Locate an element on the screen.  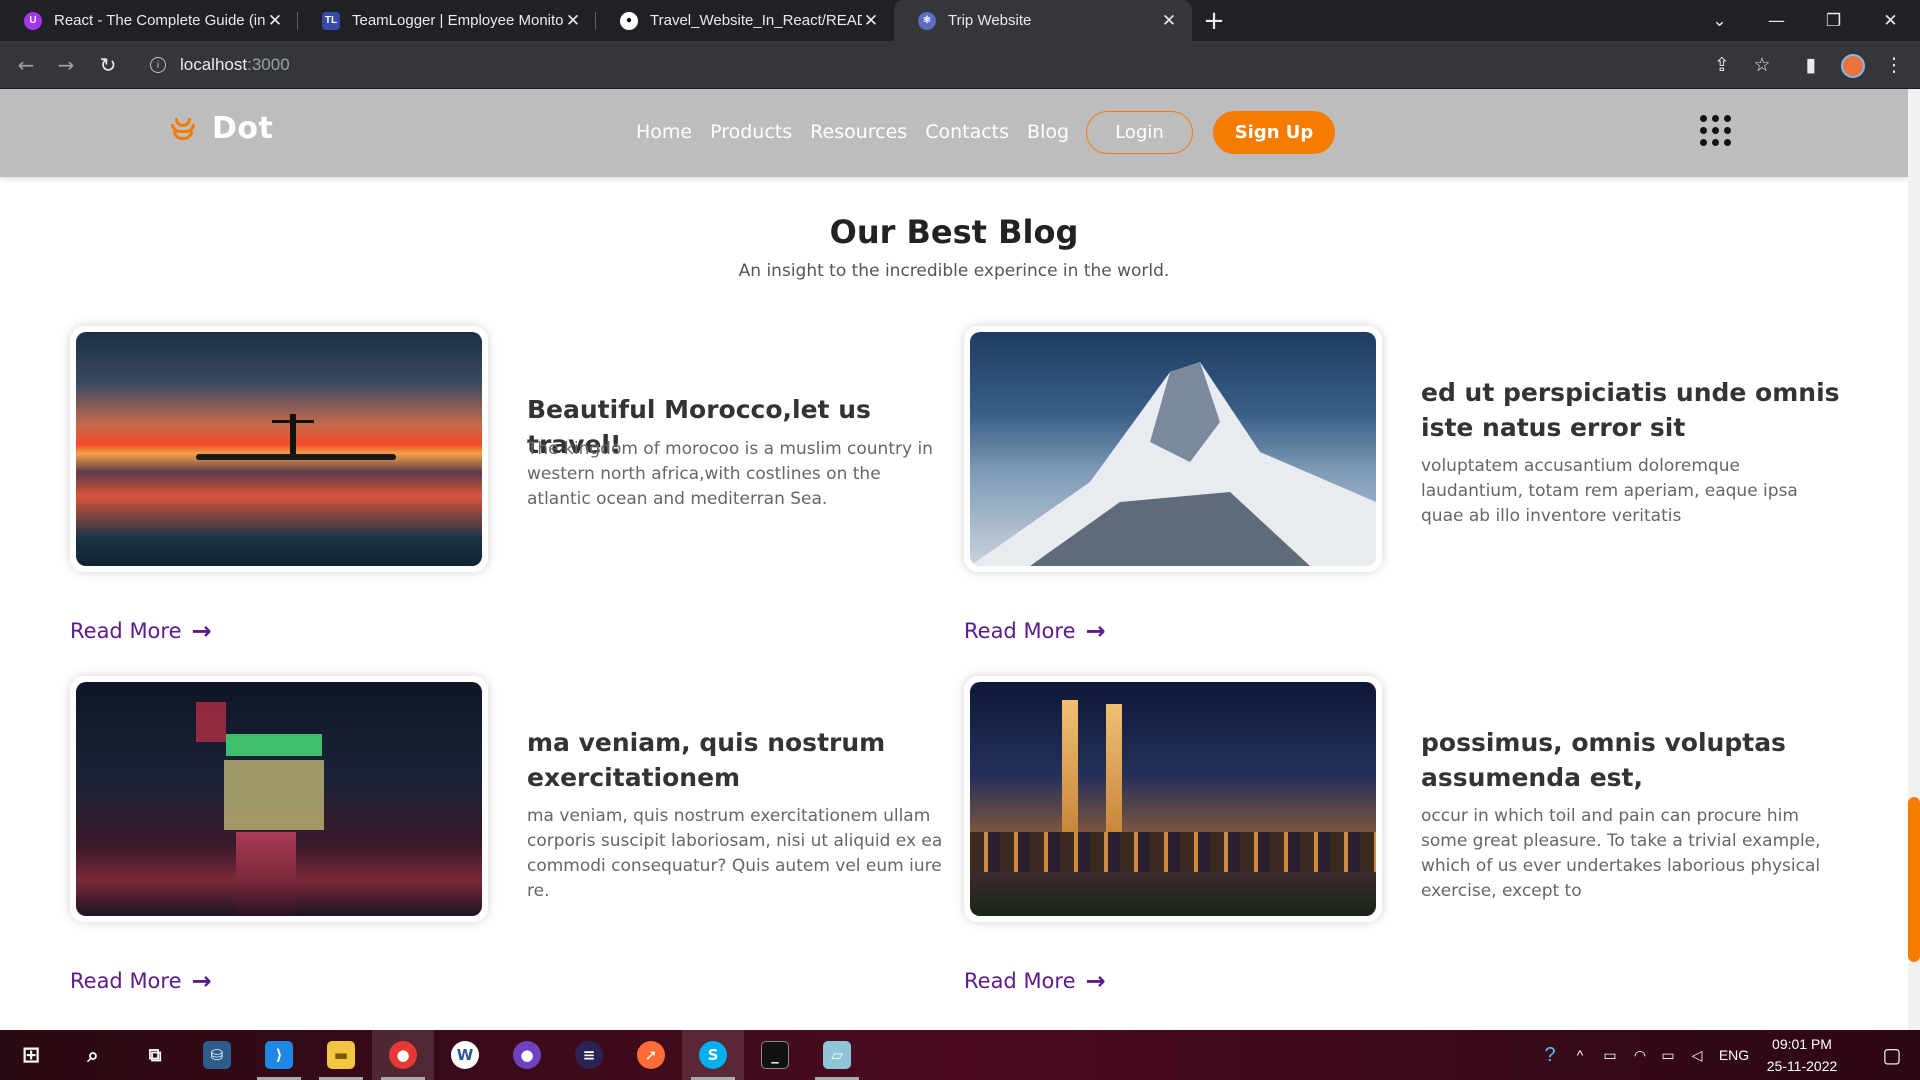
page-scrollbar is located at coordinates (1914, 559).